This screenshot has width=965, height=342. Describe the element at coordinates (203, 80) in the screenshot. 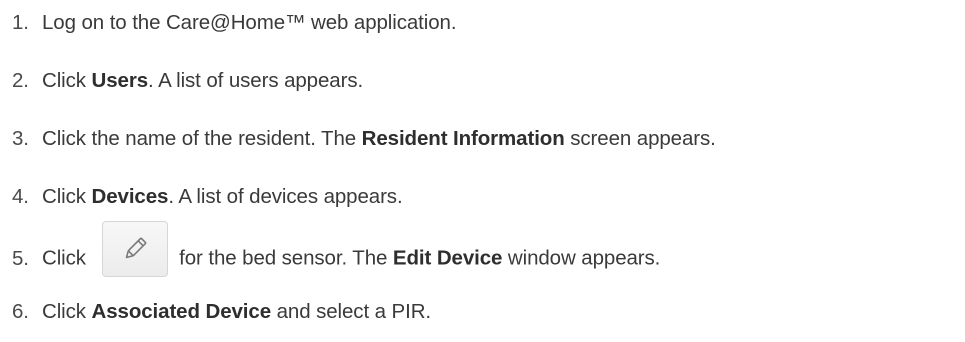

I see `step-text: Click Users. A list of users appears.` at that location.